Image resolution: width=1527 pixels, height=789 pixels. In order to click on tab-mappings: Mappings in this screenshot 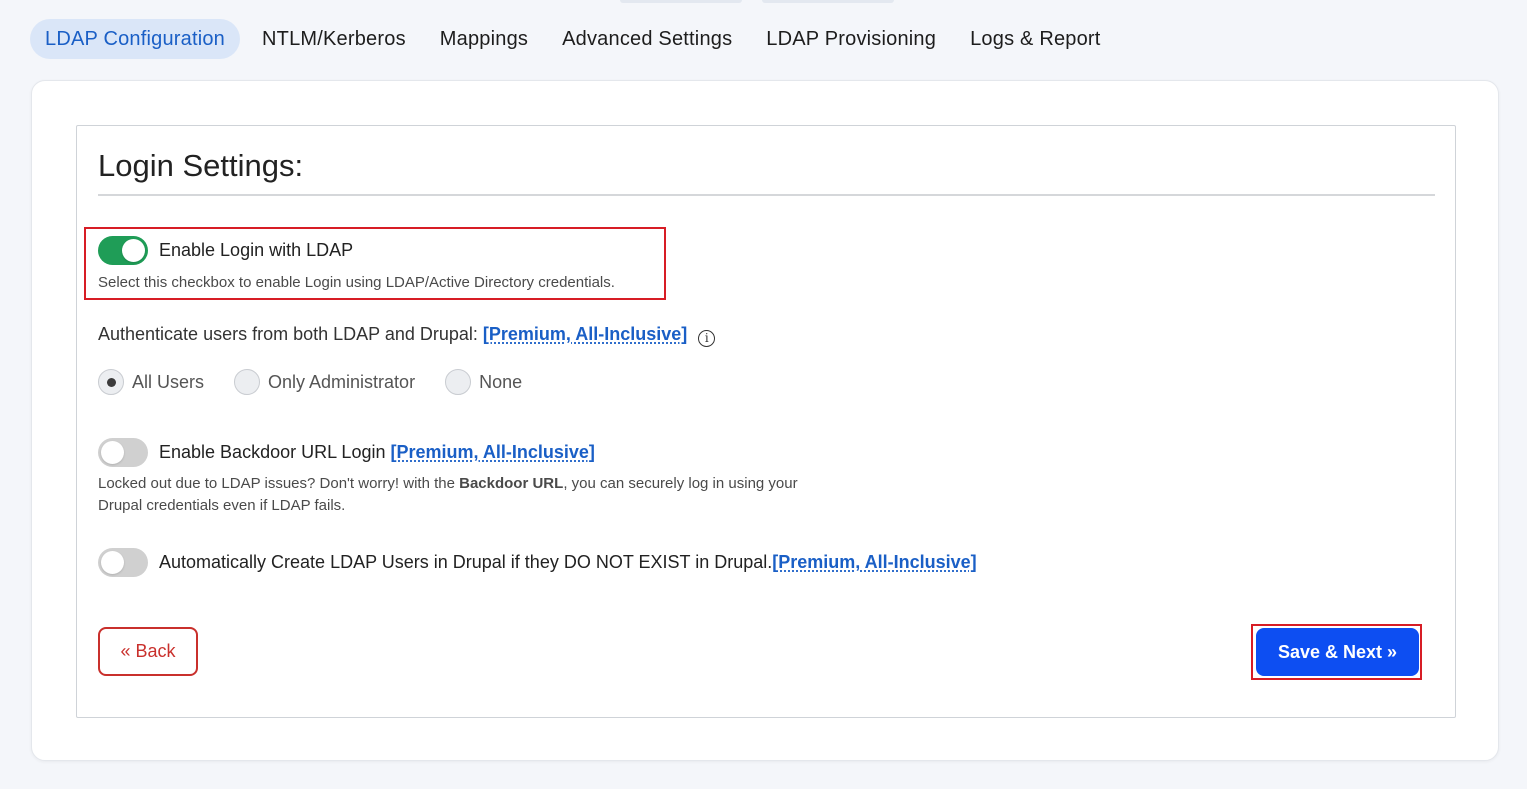, I will do `click(484, 39)`.